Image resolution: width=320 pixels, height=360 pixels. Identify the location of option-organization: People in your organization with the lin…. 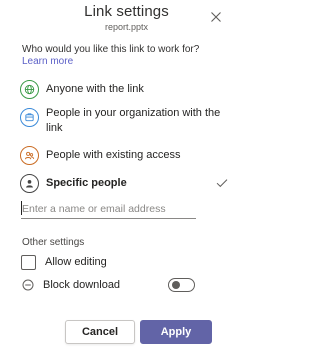
(130, 121).